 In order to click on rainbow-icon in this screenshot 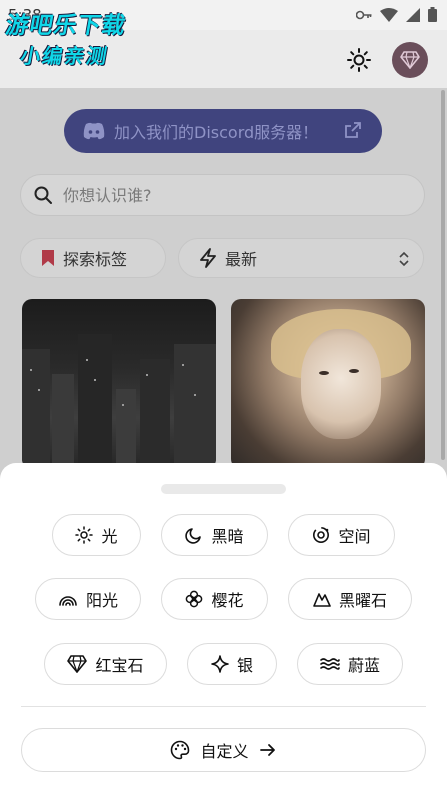, I will do `click(68, 599)`.